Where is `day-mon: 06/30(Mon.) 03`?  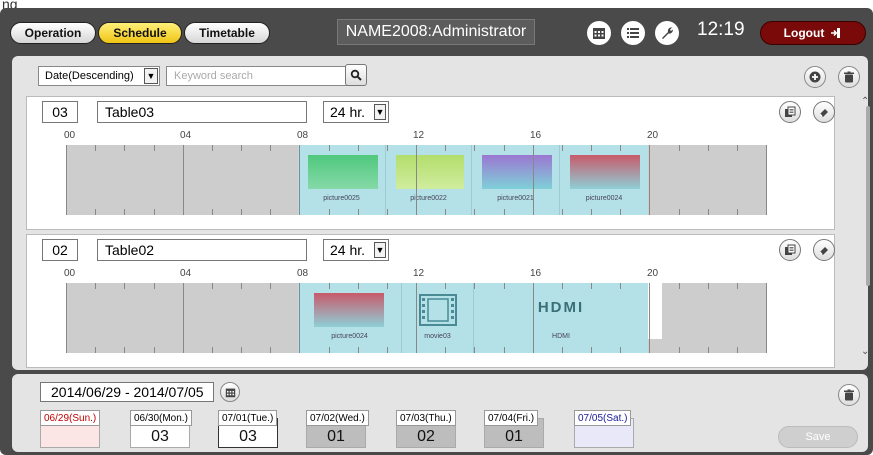
day-mon: 06/30(Mon.) 03 is located at coordinates (161, 429).